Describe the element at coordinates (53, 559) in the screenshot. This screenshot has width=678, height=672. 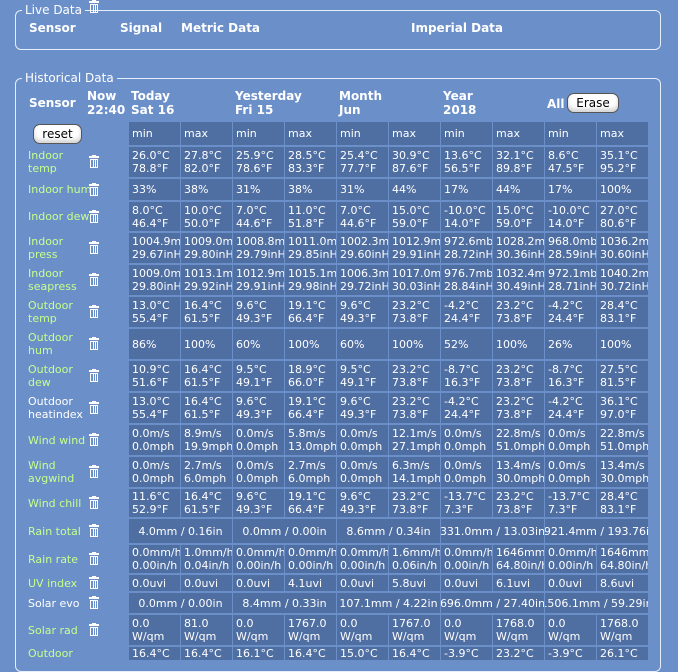
I see `sensor-label: Rain rate` at that location.